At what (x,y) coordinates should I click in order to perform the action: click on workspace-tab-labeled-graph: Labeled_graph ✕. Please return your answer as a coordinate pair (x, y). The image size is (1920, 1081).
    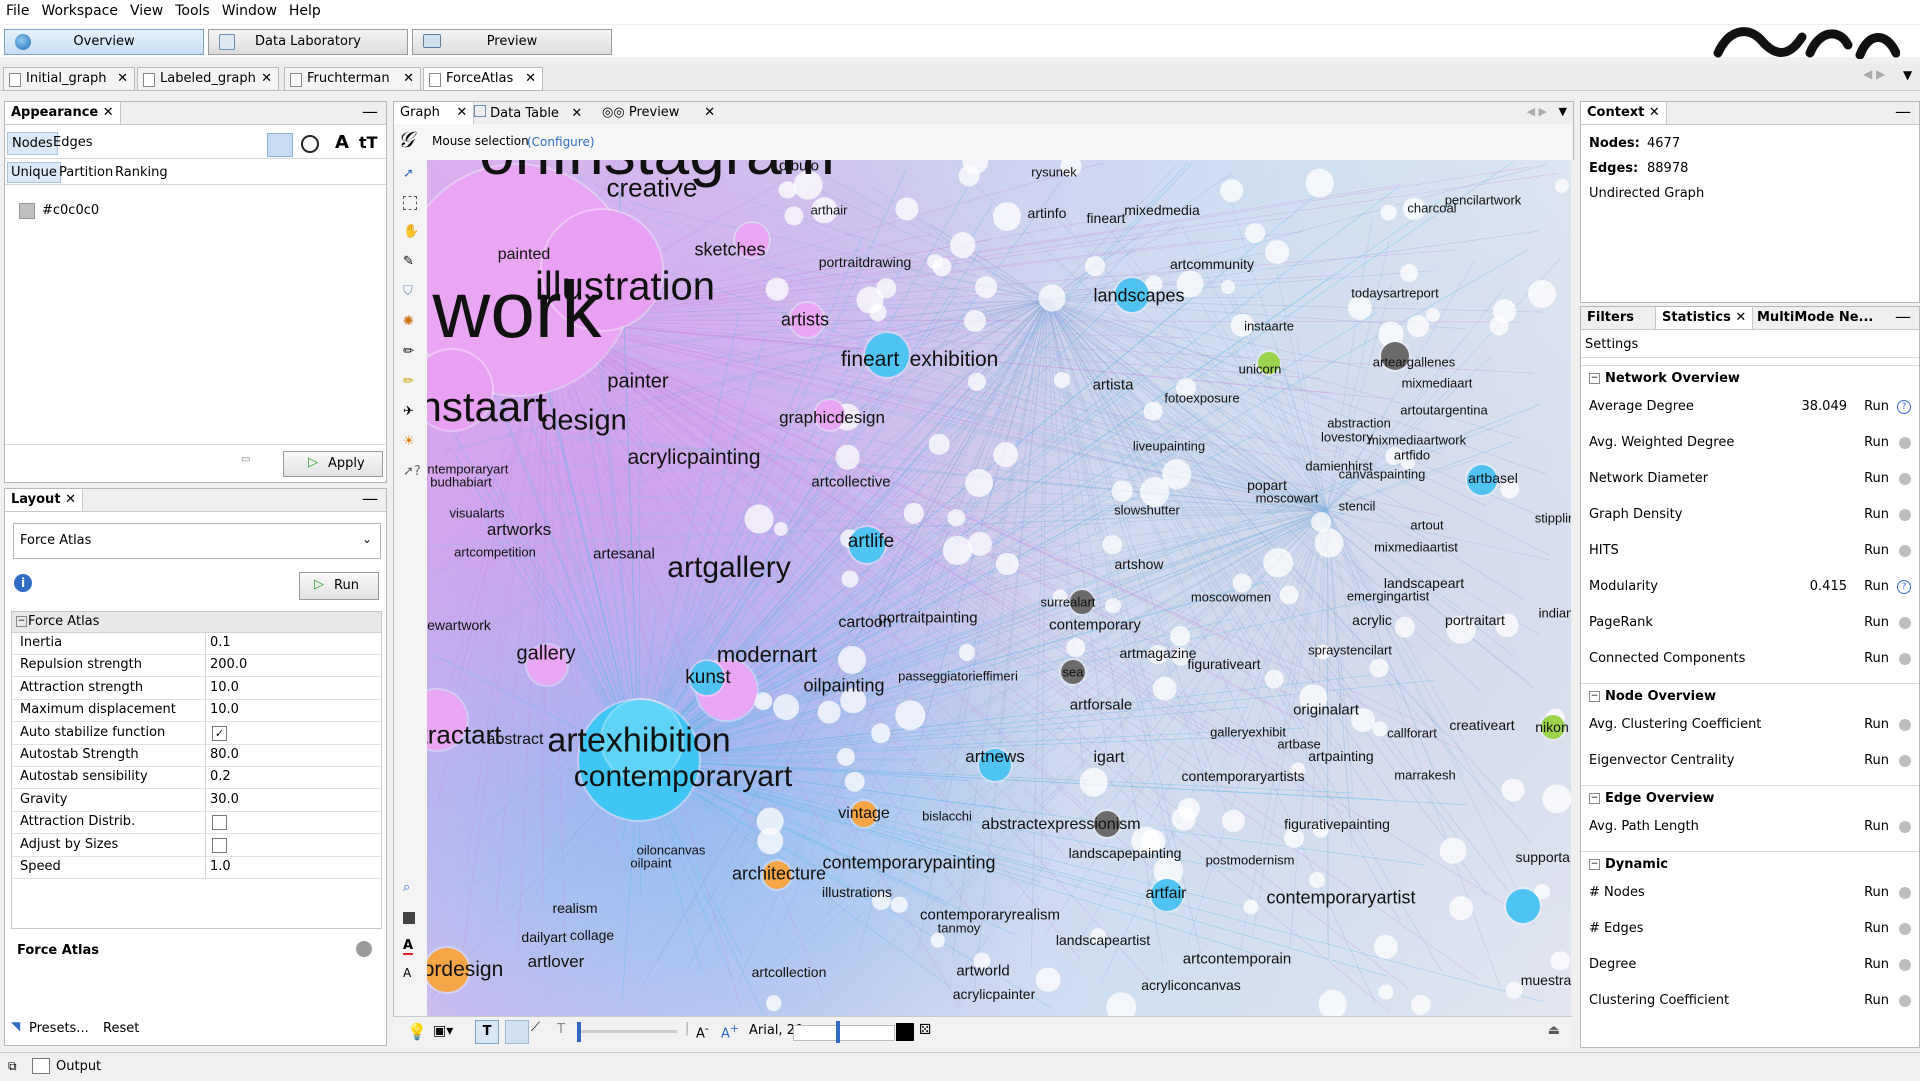
    Looking at the image, I should click on (208, 79).